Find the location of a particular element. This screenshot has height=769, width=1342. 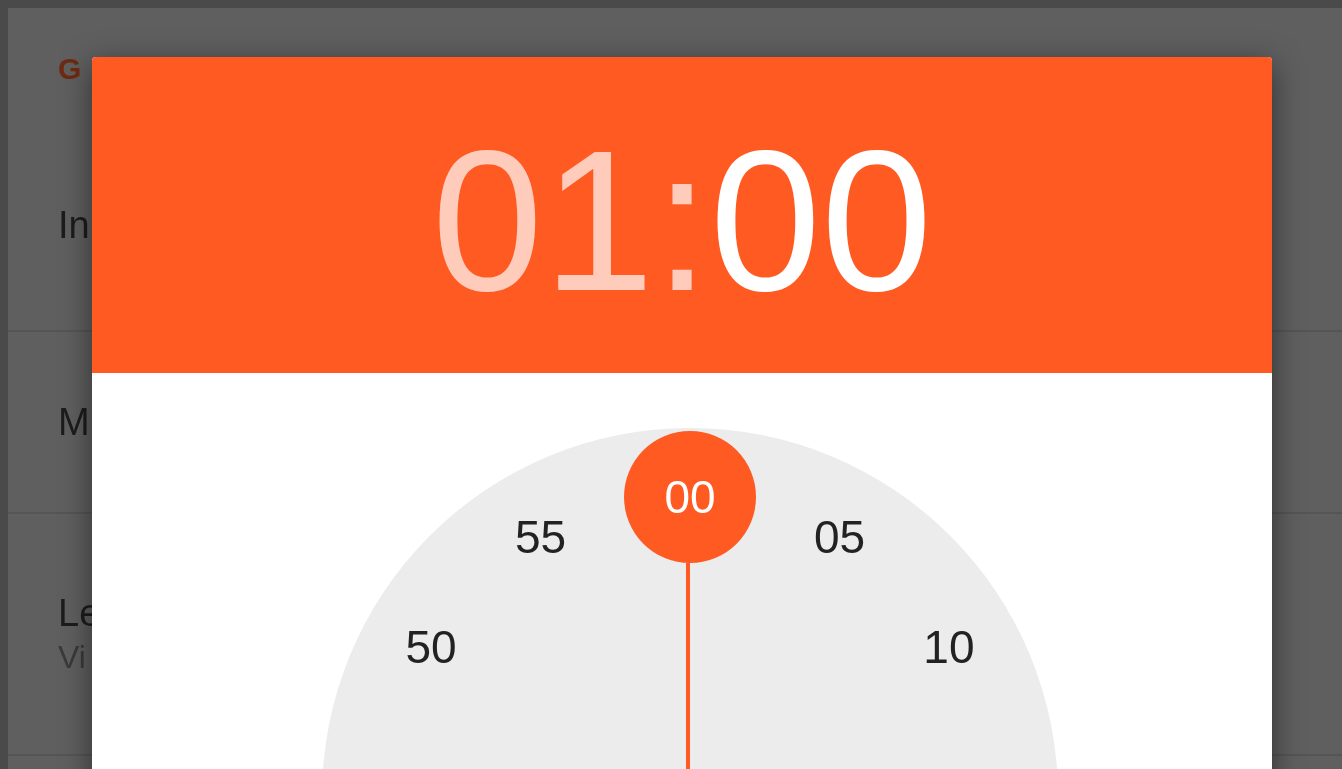

clock-number: 10 is located at coordinates (949, 646).